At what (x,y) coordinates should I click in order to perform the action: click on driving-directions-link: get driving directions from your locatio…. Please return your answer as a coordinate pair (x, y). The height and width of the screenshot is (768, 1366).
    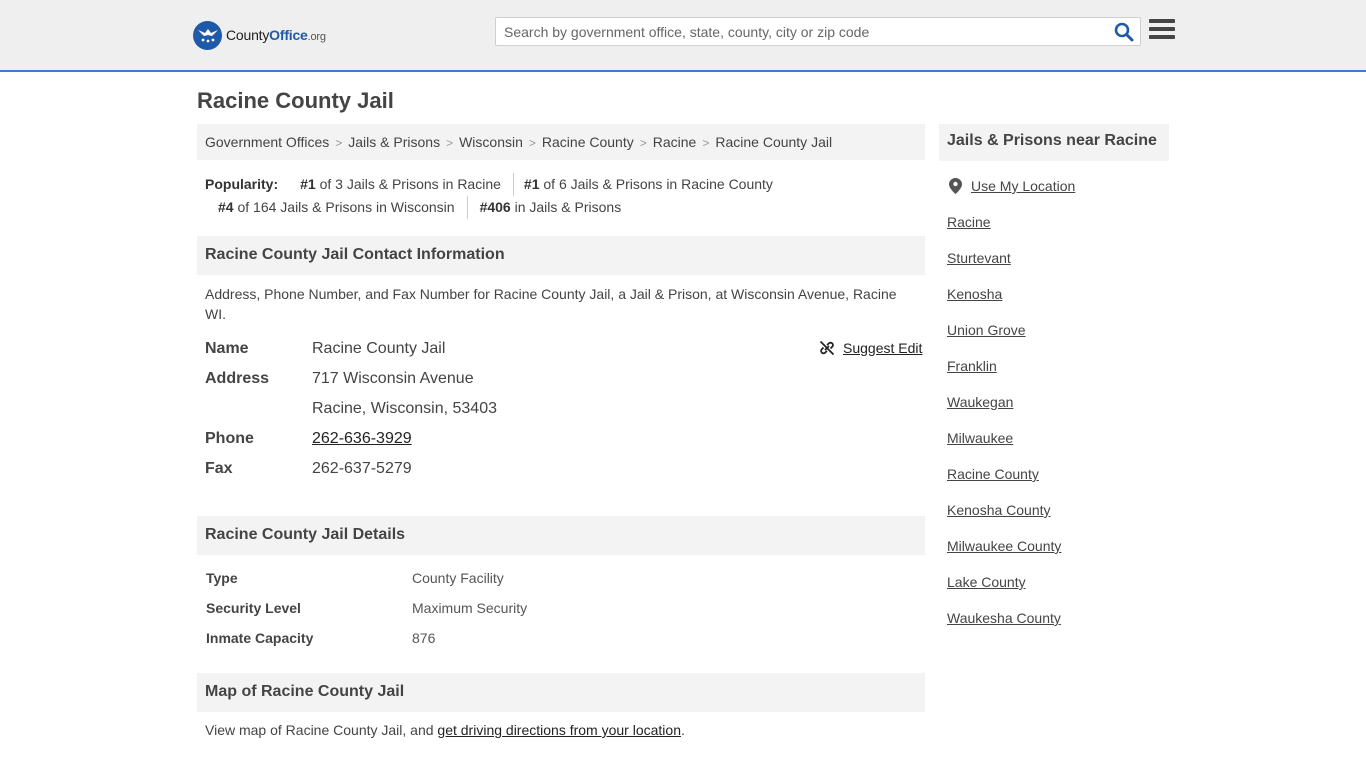
    Looking at the image, I should click on (559, 730).